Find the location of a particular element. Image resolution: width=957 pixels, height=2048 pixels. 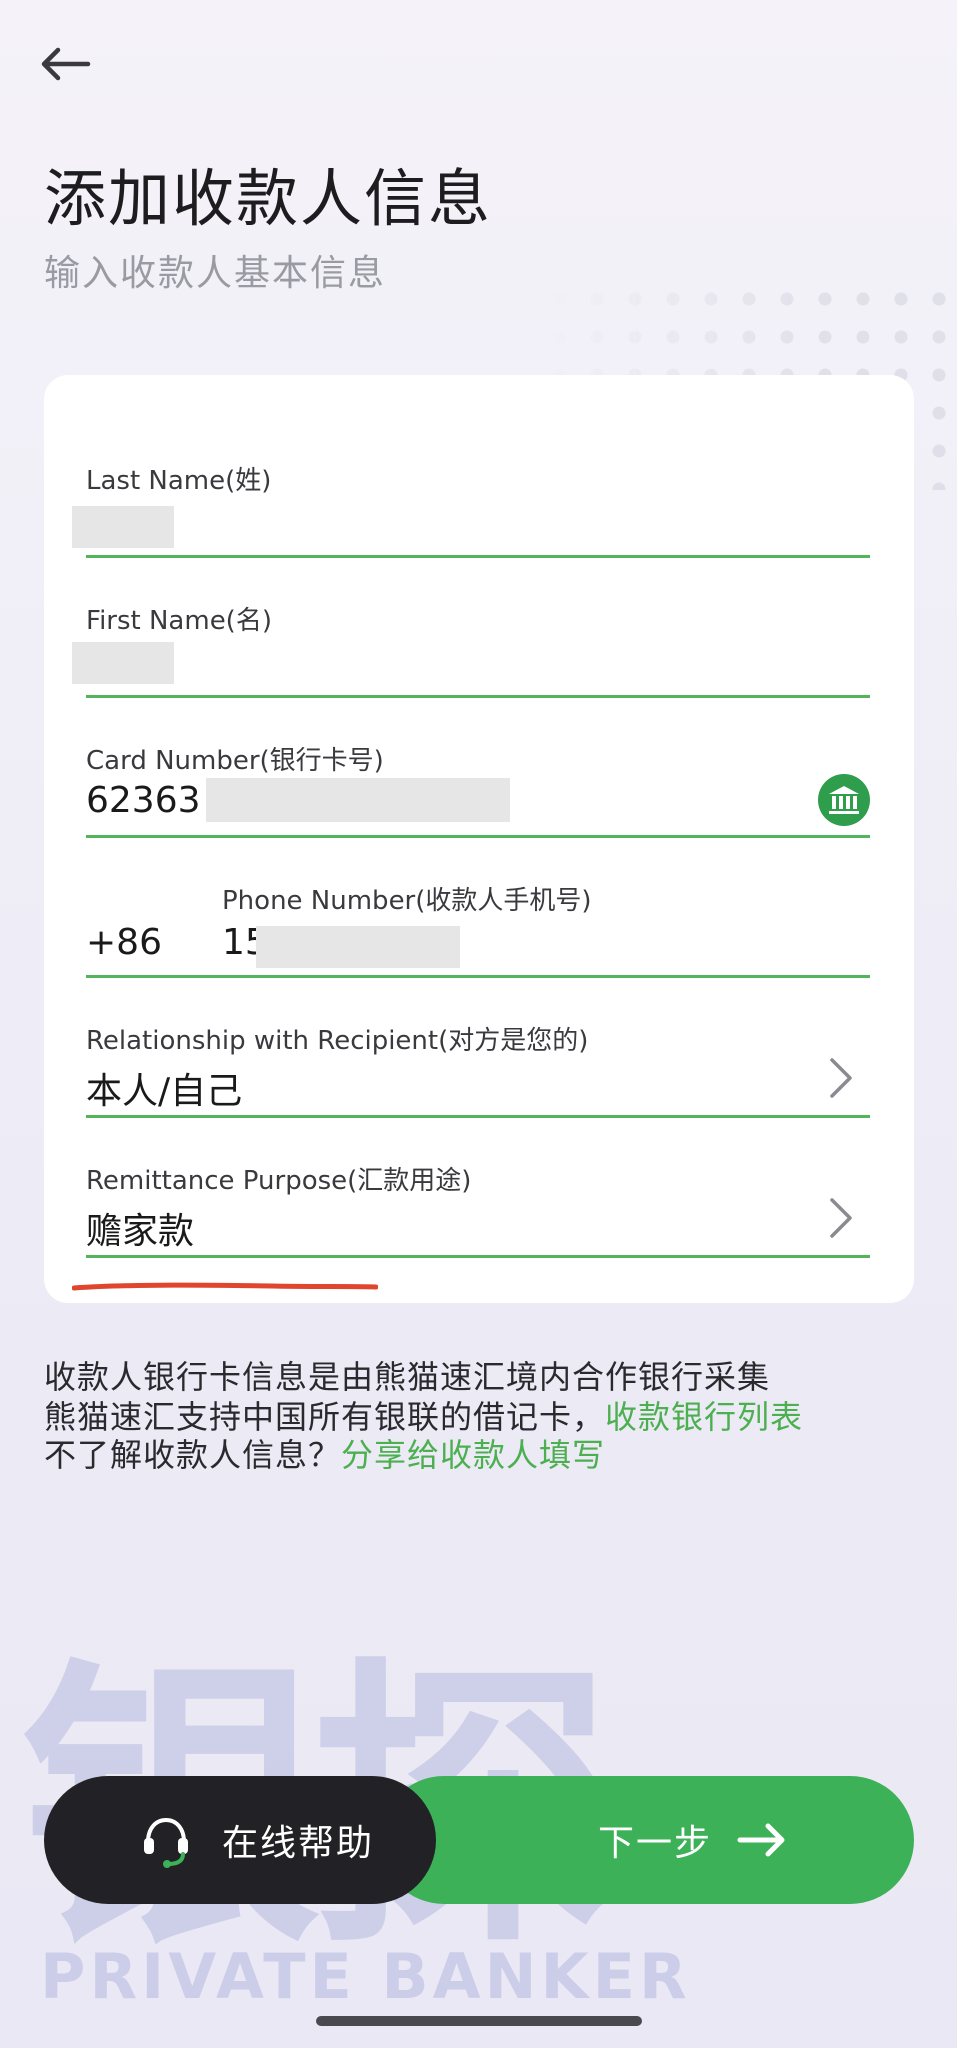

remittance-purpose-label: Remittance Purpose(汇款用途) is located at coordinates (279, 1181).